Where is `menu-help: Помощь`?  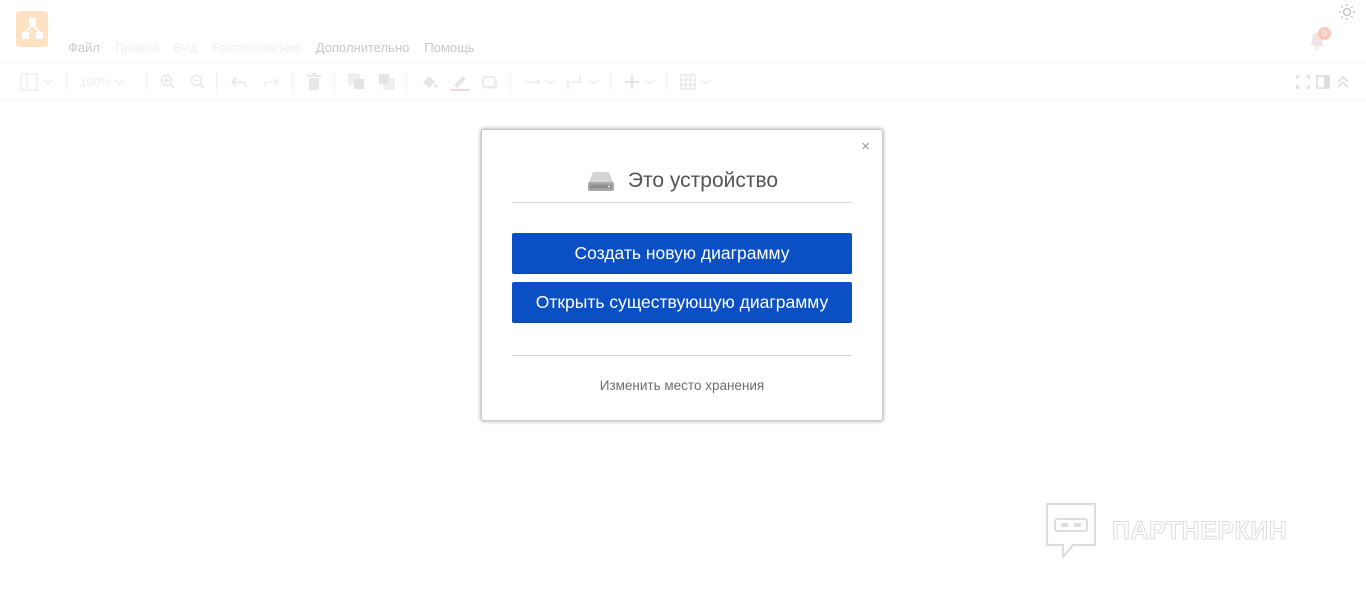
menu-help: Помощь is located at coordinates (456, 48).